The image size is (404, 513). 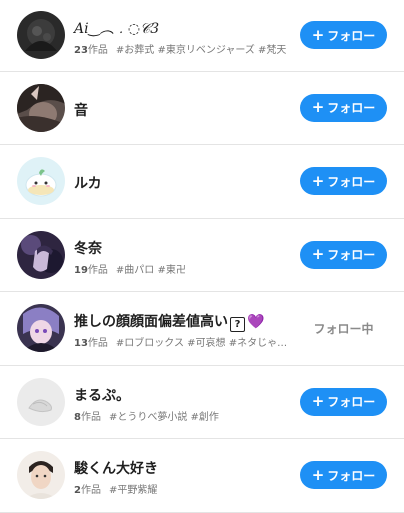 I want to click on list-item: 𝐴𝑖‿︵﹒◌𝒞3 23作品 #お葬式 #東京リベンジャーズ #梵天 + フォロー, so click(x=202, y=36).